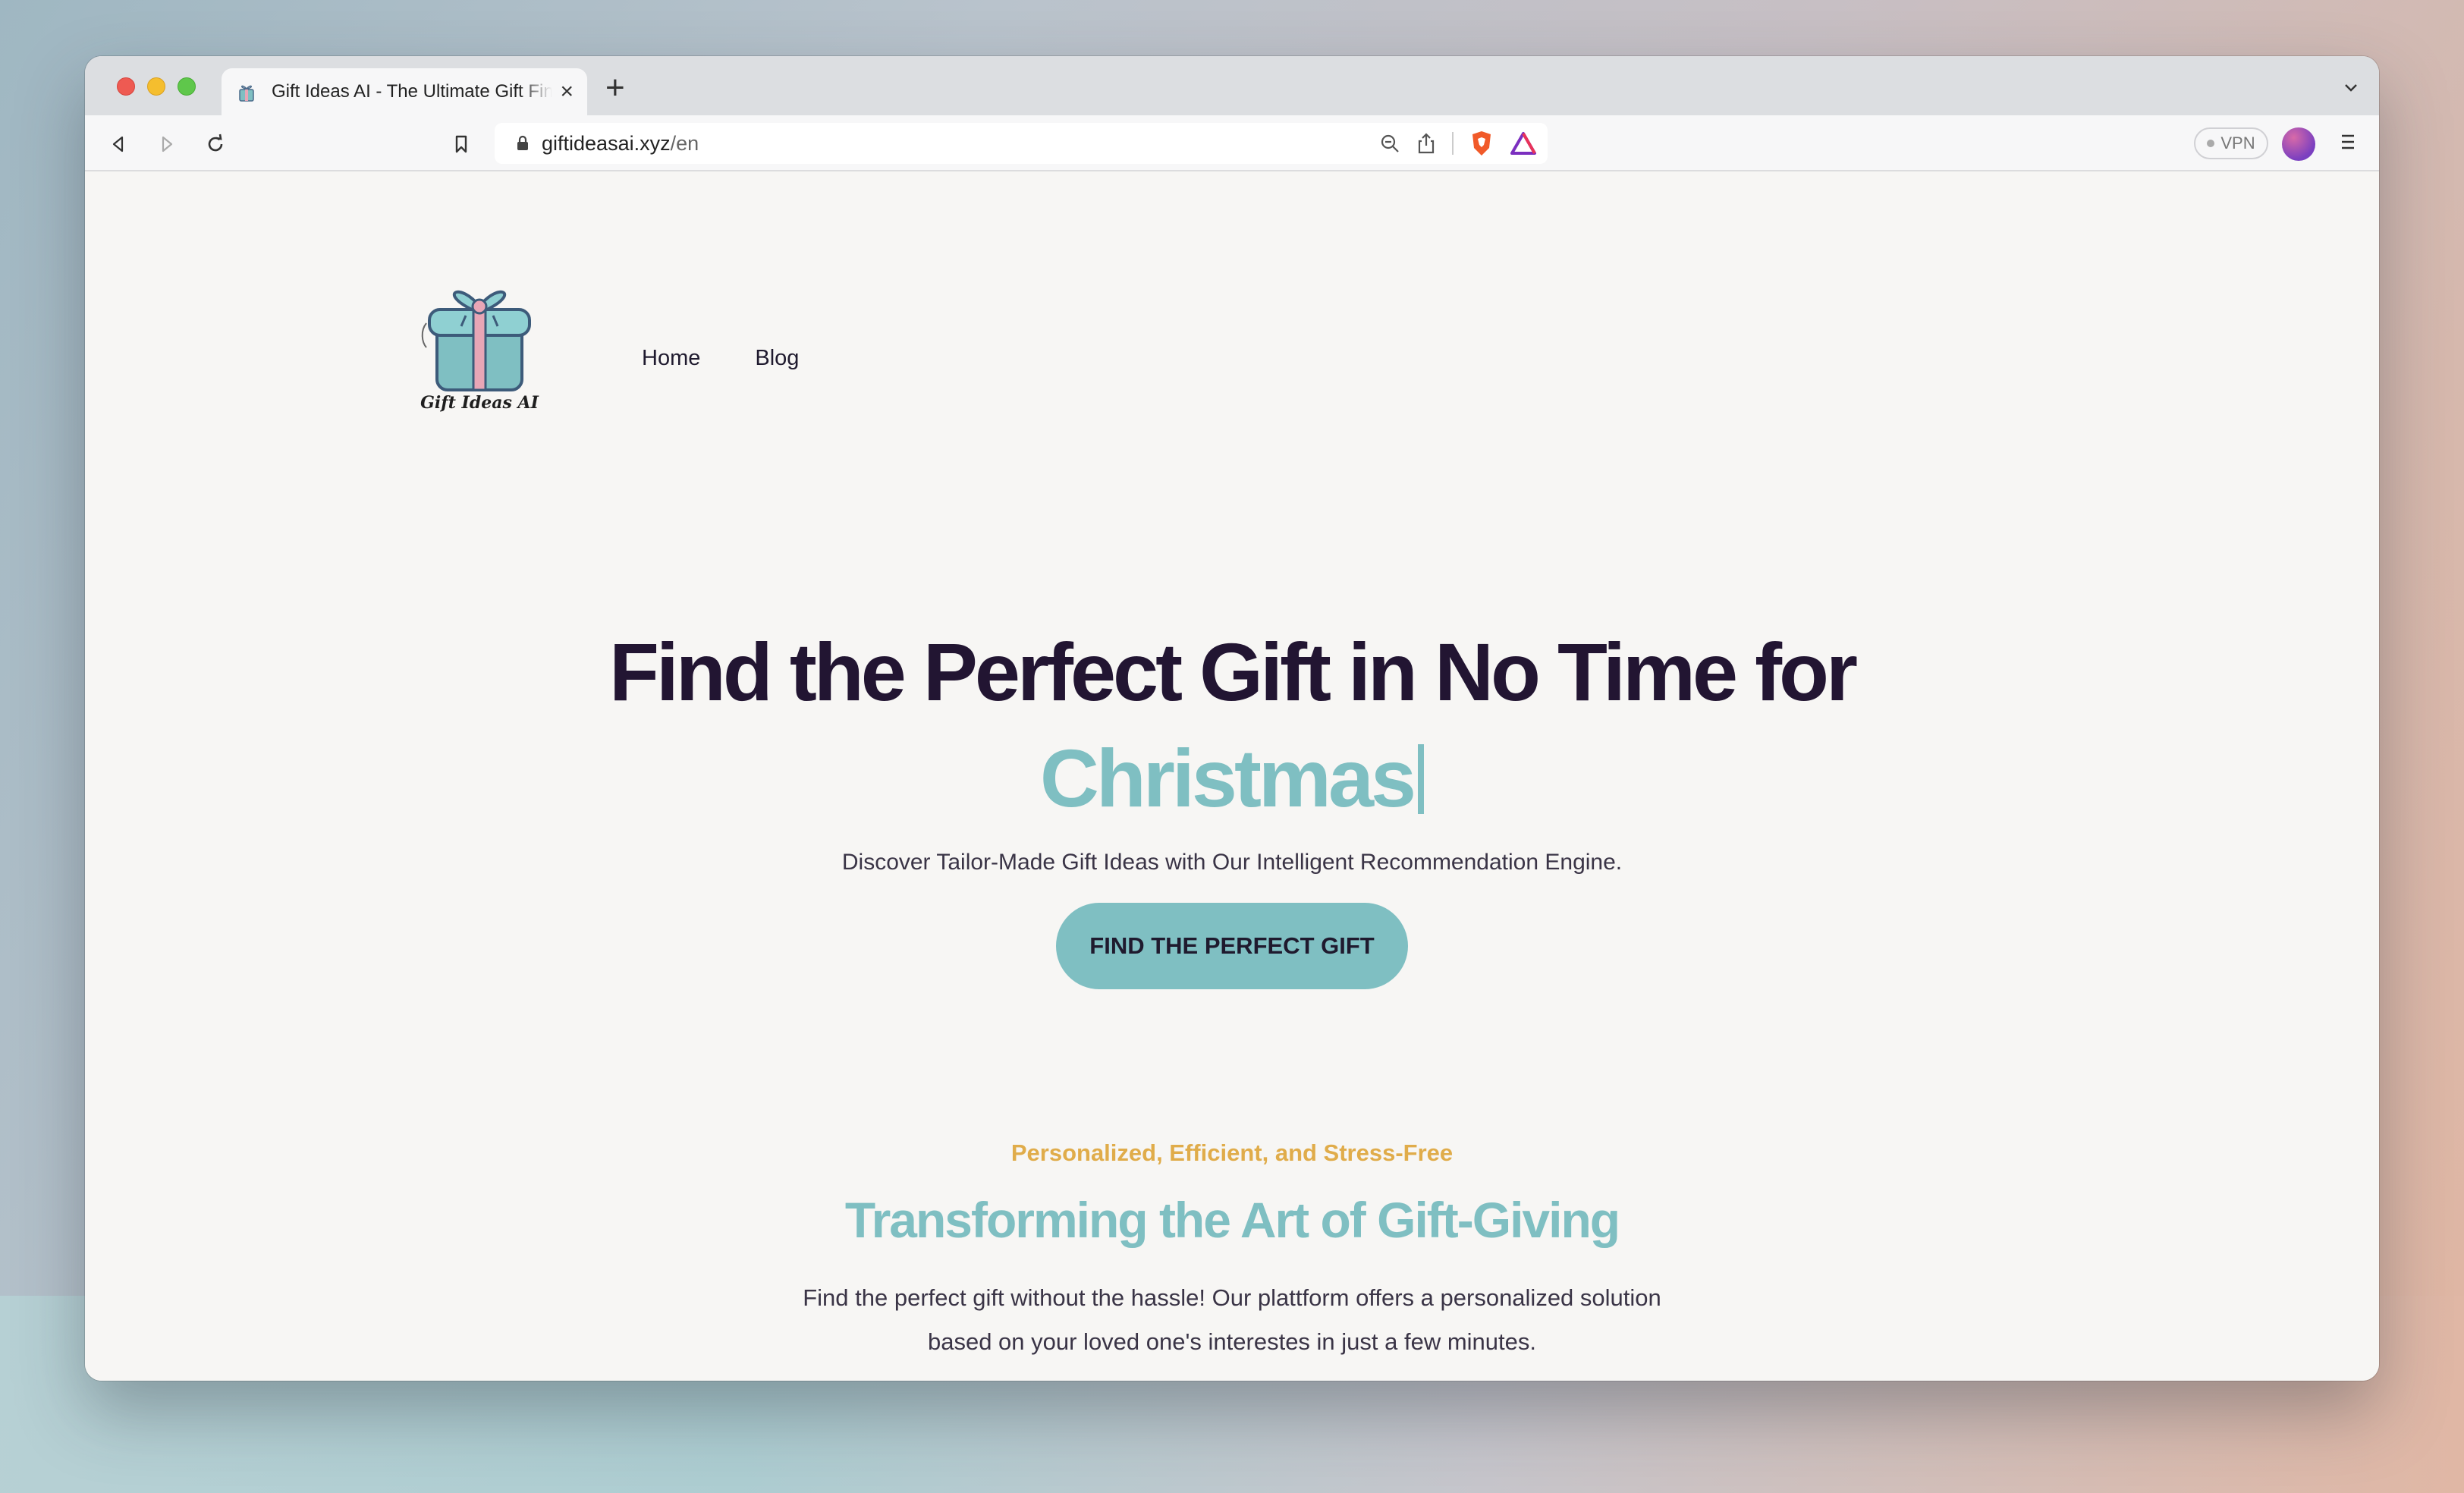 The image size is (2464, 1493). What do you see at coordinates (167, 144) in the screenshot?
I see `forward-icon` at bounding box center [167, 144].